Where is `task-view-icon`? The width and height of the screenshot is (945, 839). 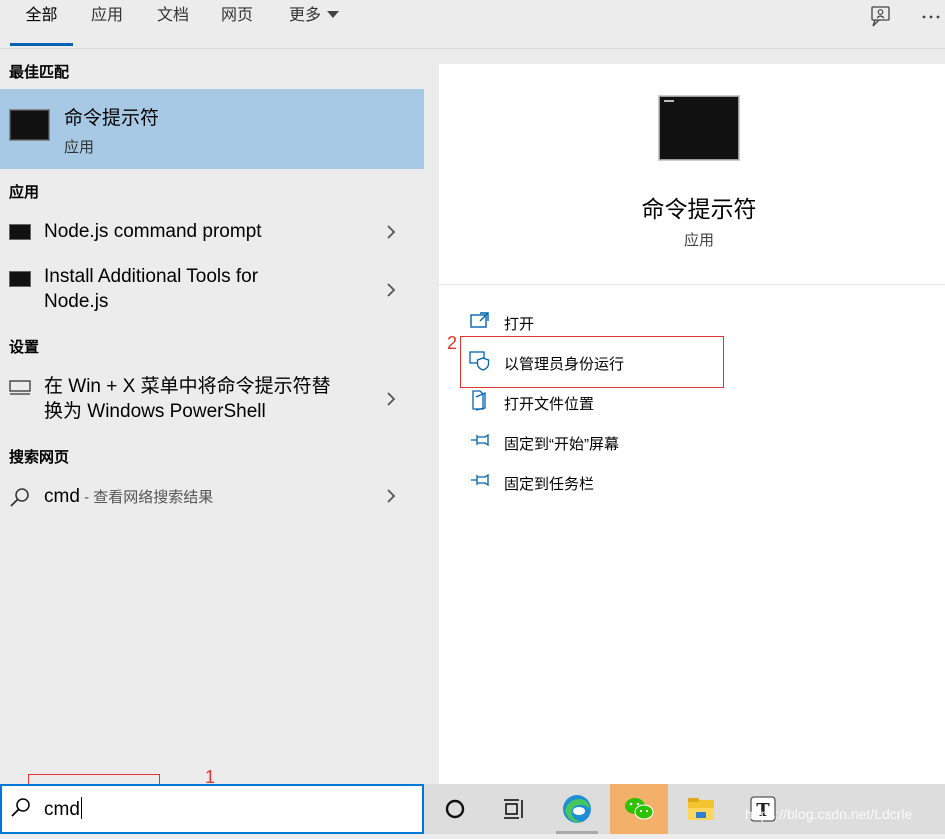 task-view-icon is located at coordinates (513, 809).